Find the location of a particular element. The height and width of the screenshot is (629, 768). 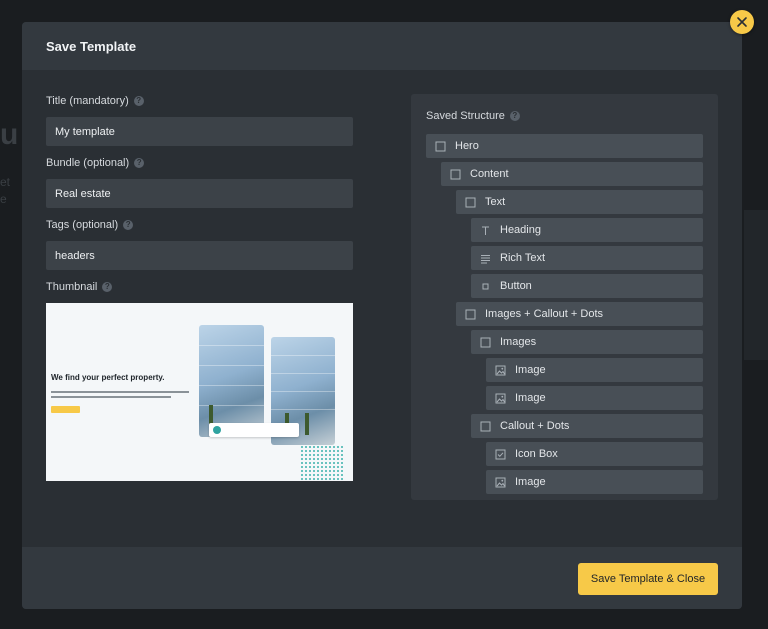

save-template-close-button: Save Template & Close is located at coordinates (648, 579).